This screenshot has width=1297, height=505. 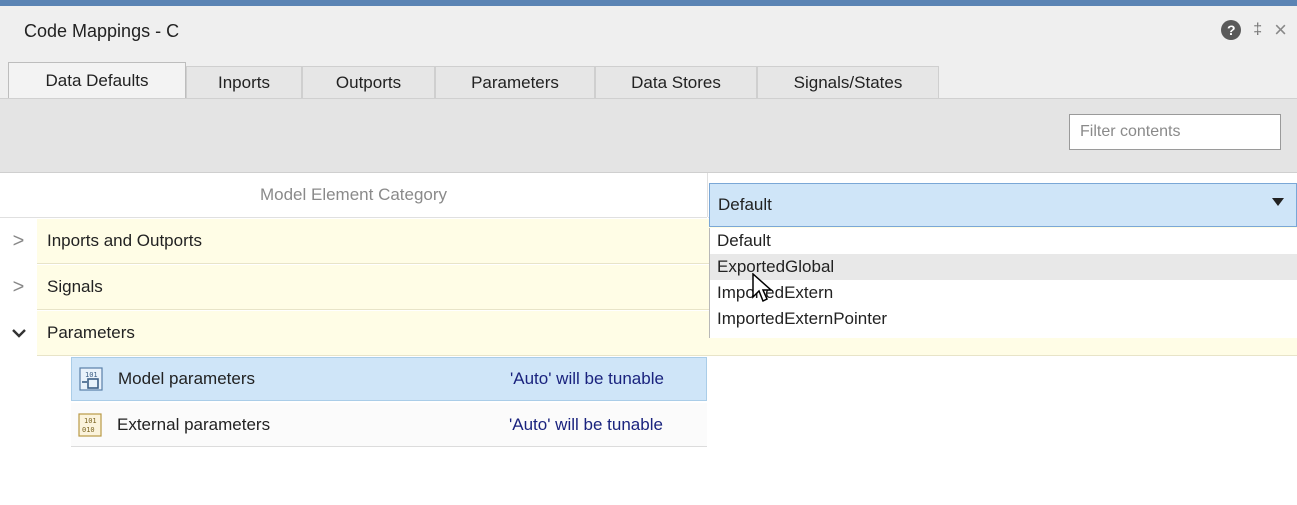 I want to click on option-exported-global: ExportedGlobal, so click(x=1003, y=267).